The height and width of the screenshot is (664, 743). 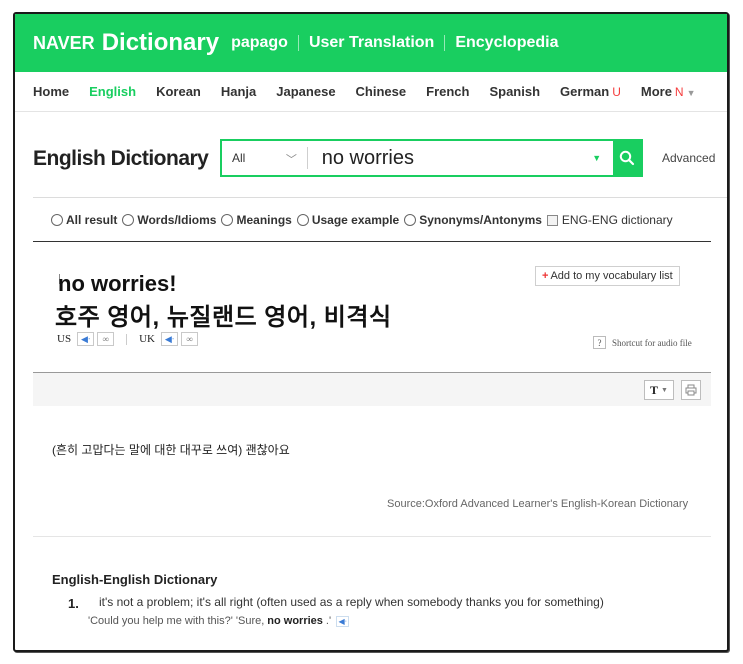 I want to click on search-box: All ﹀ ▼, so click(x=431, y=158).